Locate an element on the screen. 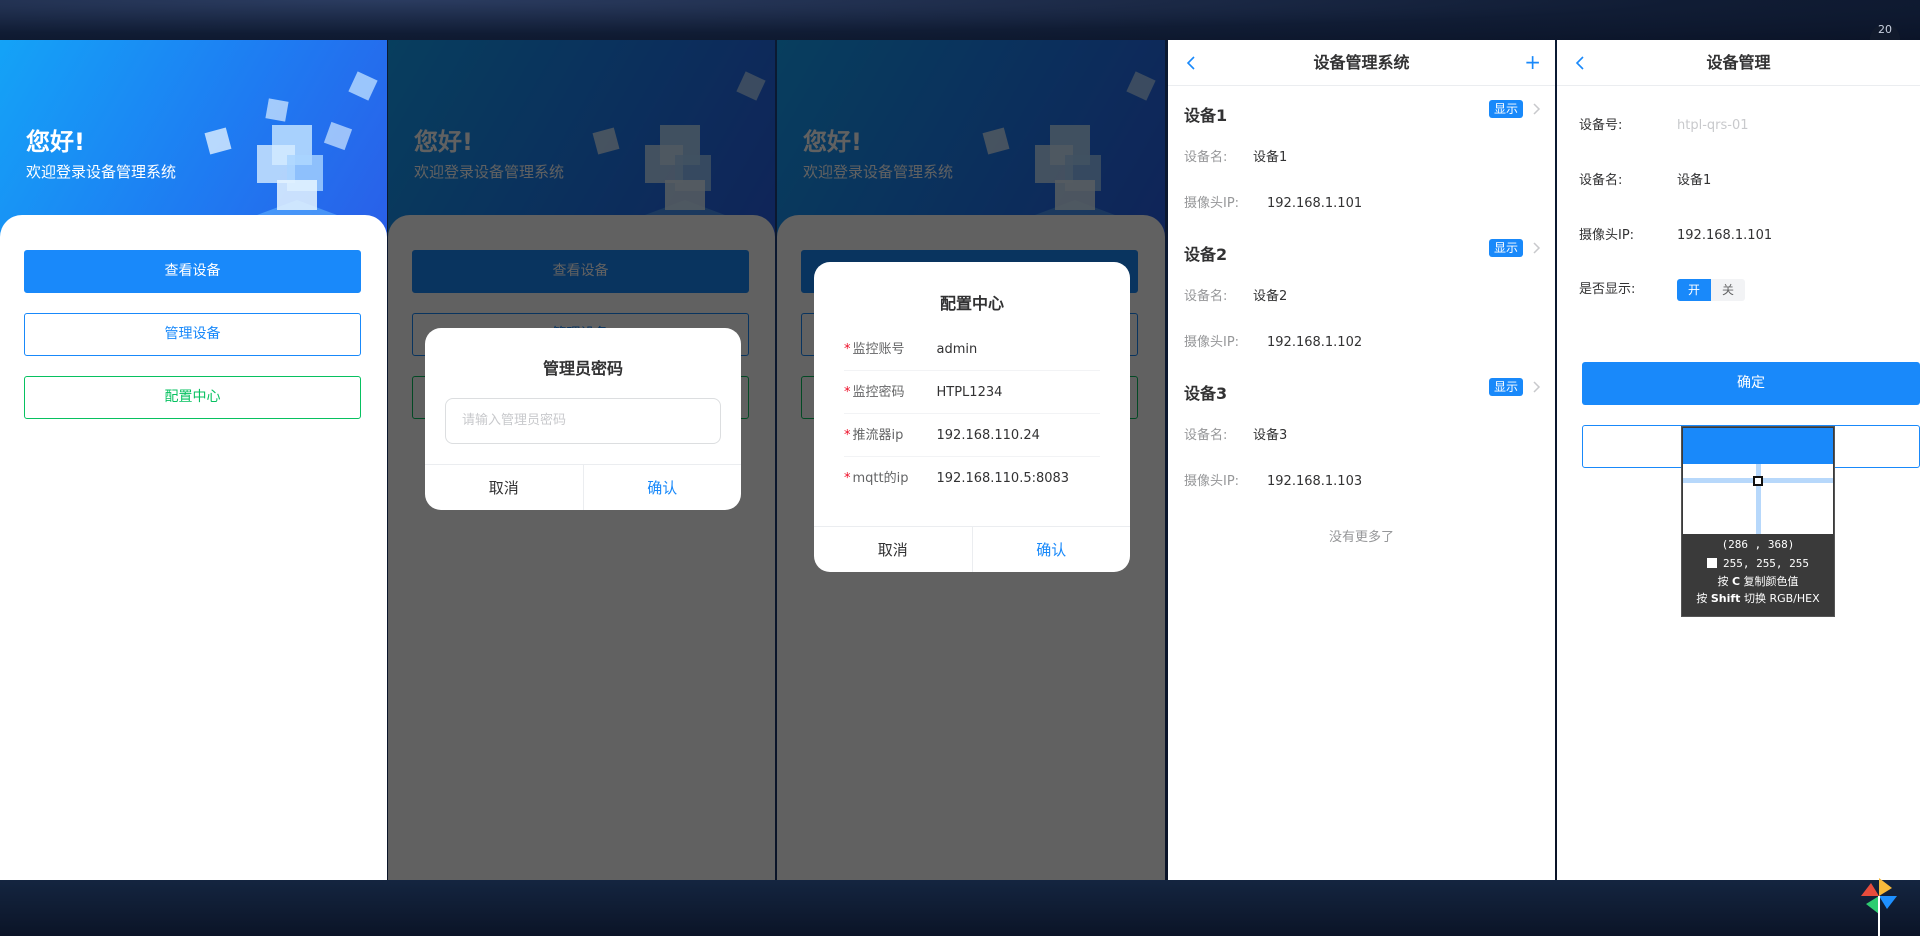  device-id-field: 设备号: htpl-qrs-01 is located at coordinates (1664, 123).